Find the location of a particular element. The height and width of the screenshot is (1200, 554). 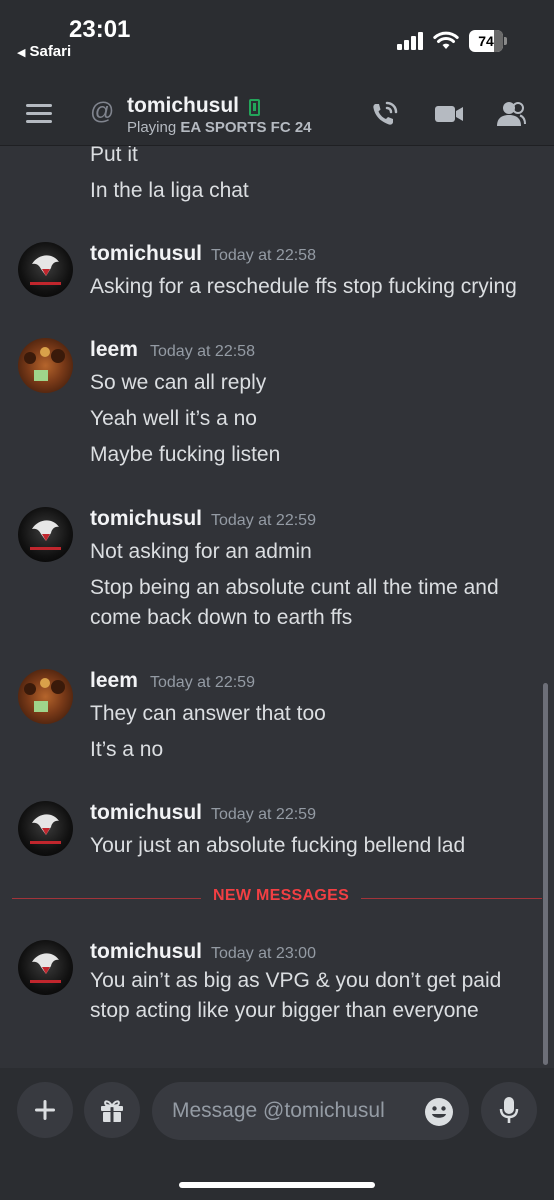

activity-game: EA SPORTS FC 24 is located at coordinates (246, 127).